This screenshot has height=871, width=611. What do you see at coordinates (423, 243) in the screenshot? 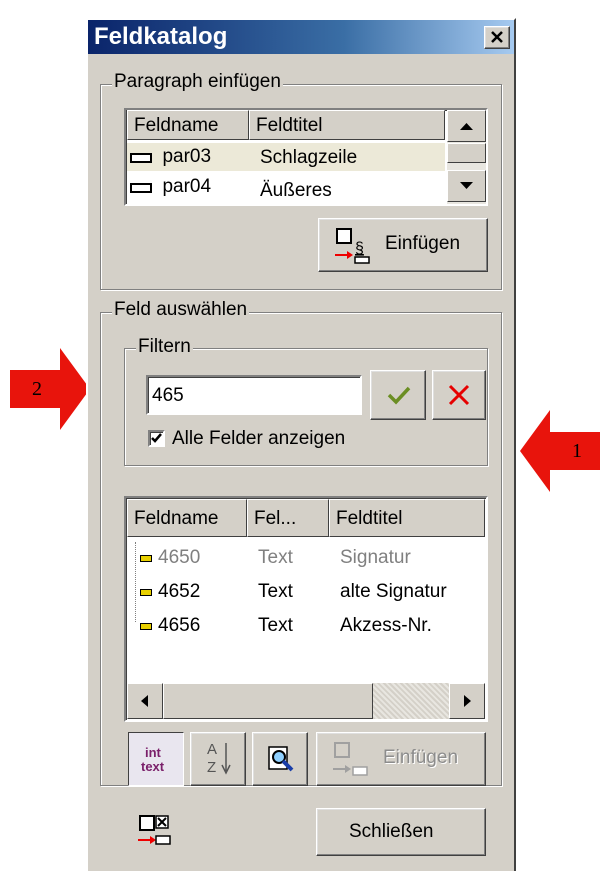
I see `paragraph-insert-label: Einfügen` at bounding box center [423, 243].